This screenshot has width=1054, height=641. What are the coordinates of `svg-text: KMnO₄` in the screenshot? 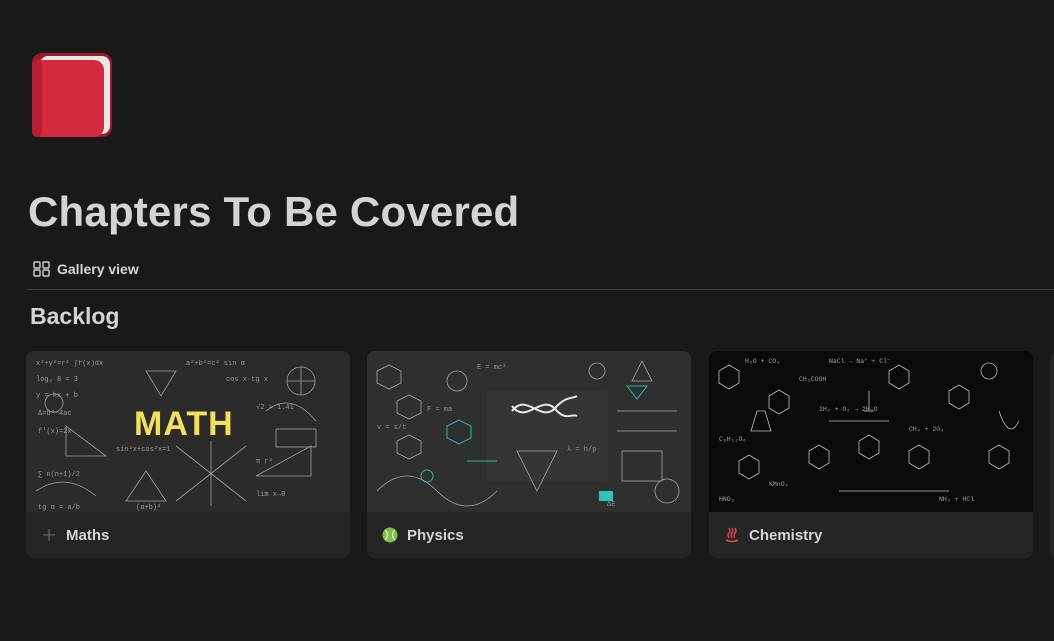 It's located at (779, 484).